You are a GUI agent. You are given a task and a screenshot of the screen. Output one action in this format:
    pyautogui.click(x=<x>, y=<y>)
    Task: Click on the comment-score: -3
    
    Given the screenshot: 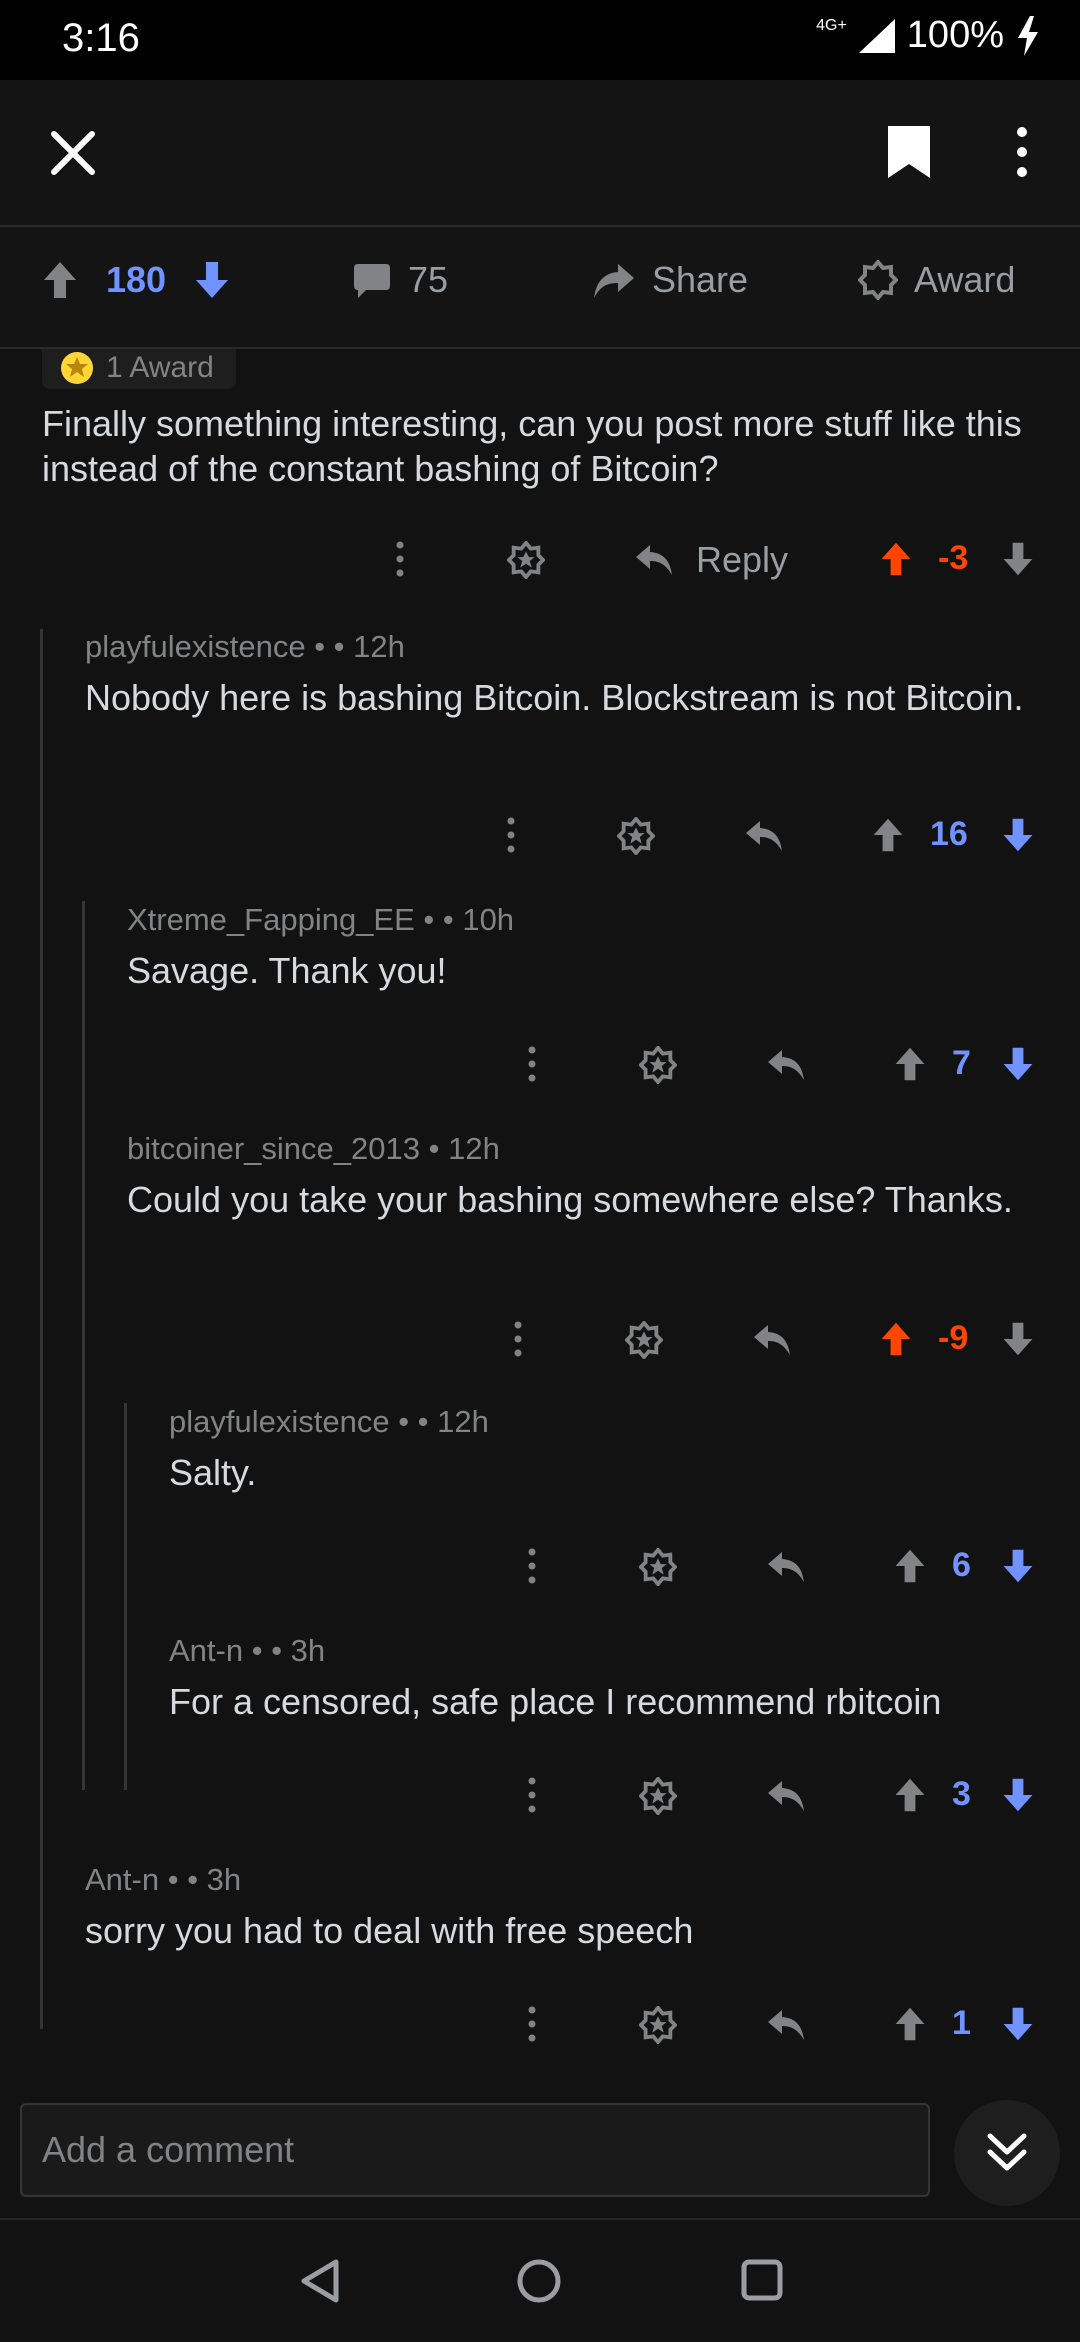 What is the action you would take?
    pyautogui.click(x=953, y=558)
    